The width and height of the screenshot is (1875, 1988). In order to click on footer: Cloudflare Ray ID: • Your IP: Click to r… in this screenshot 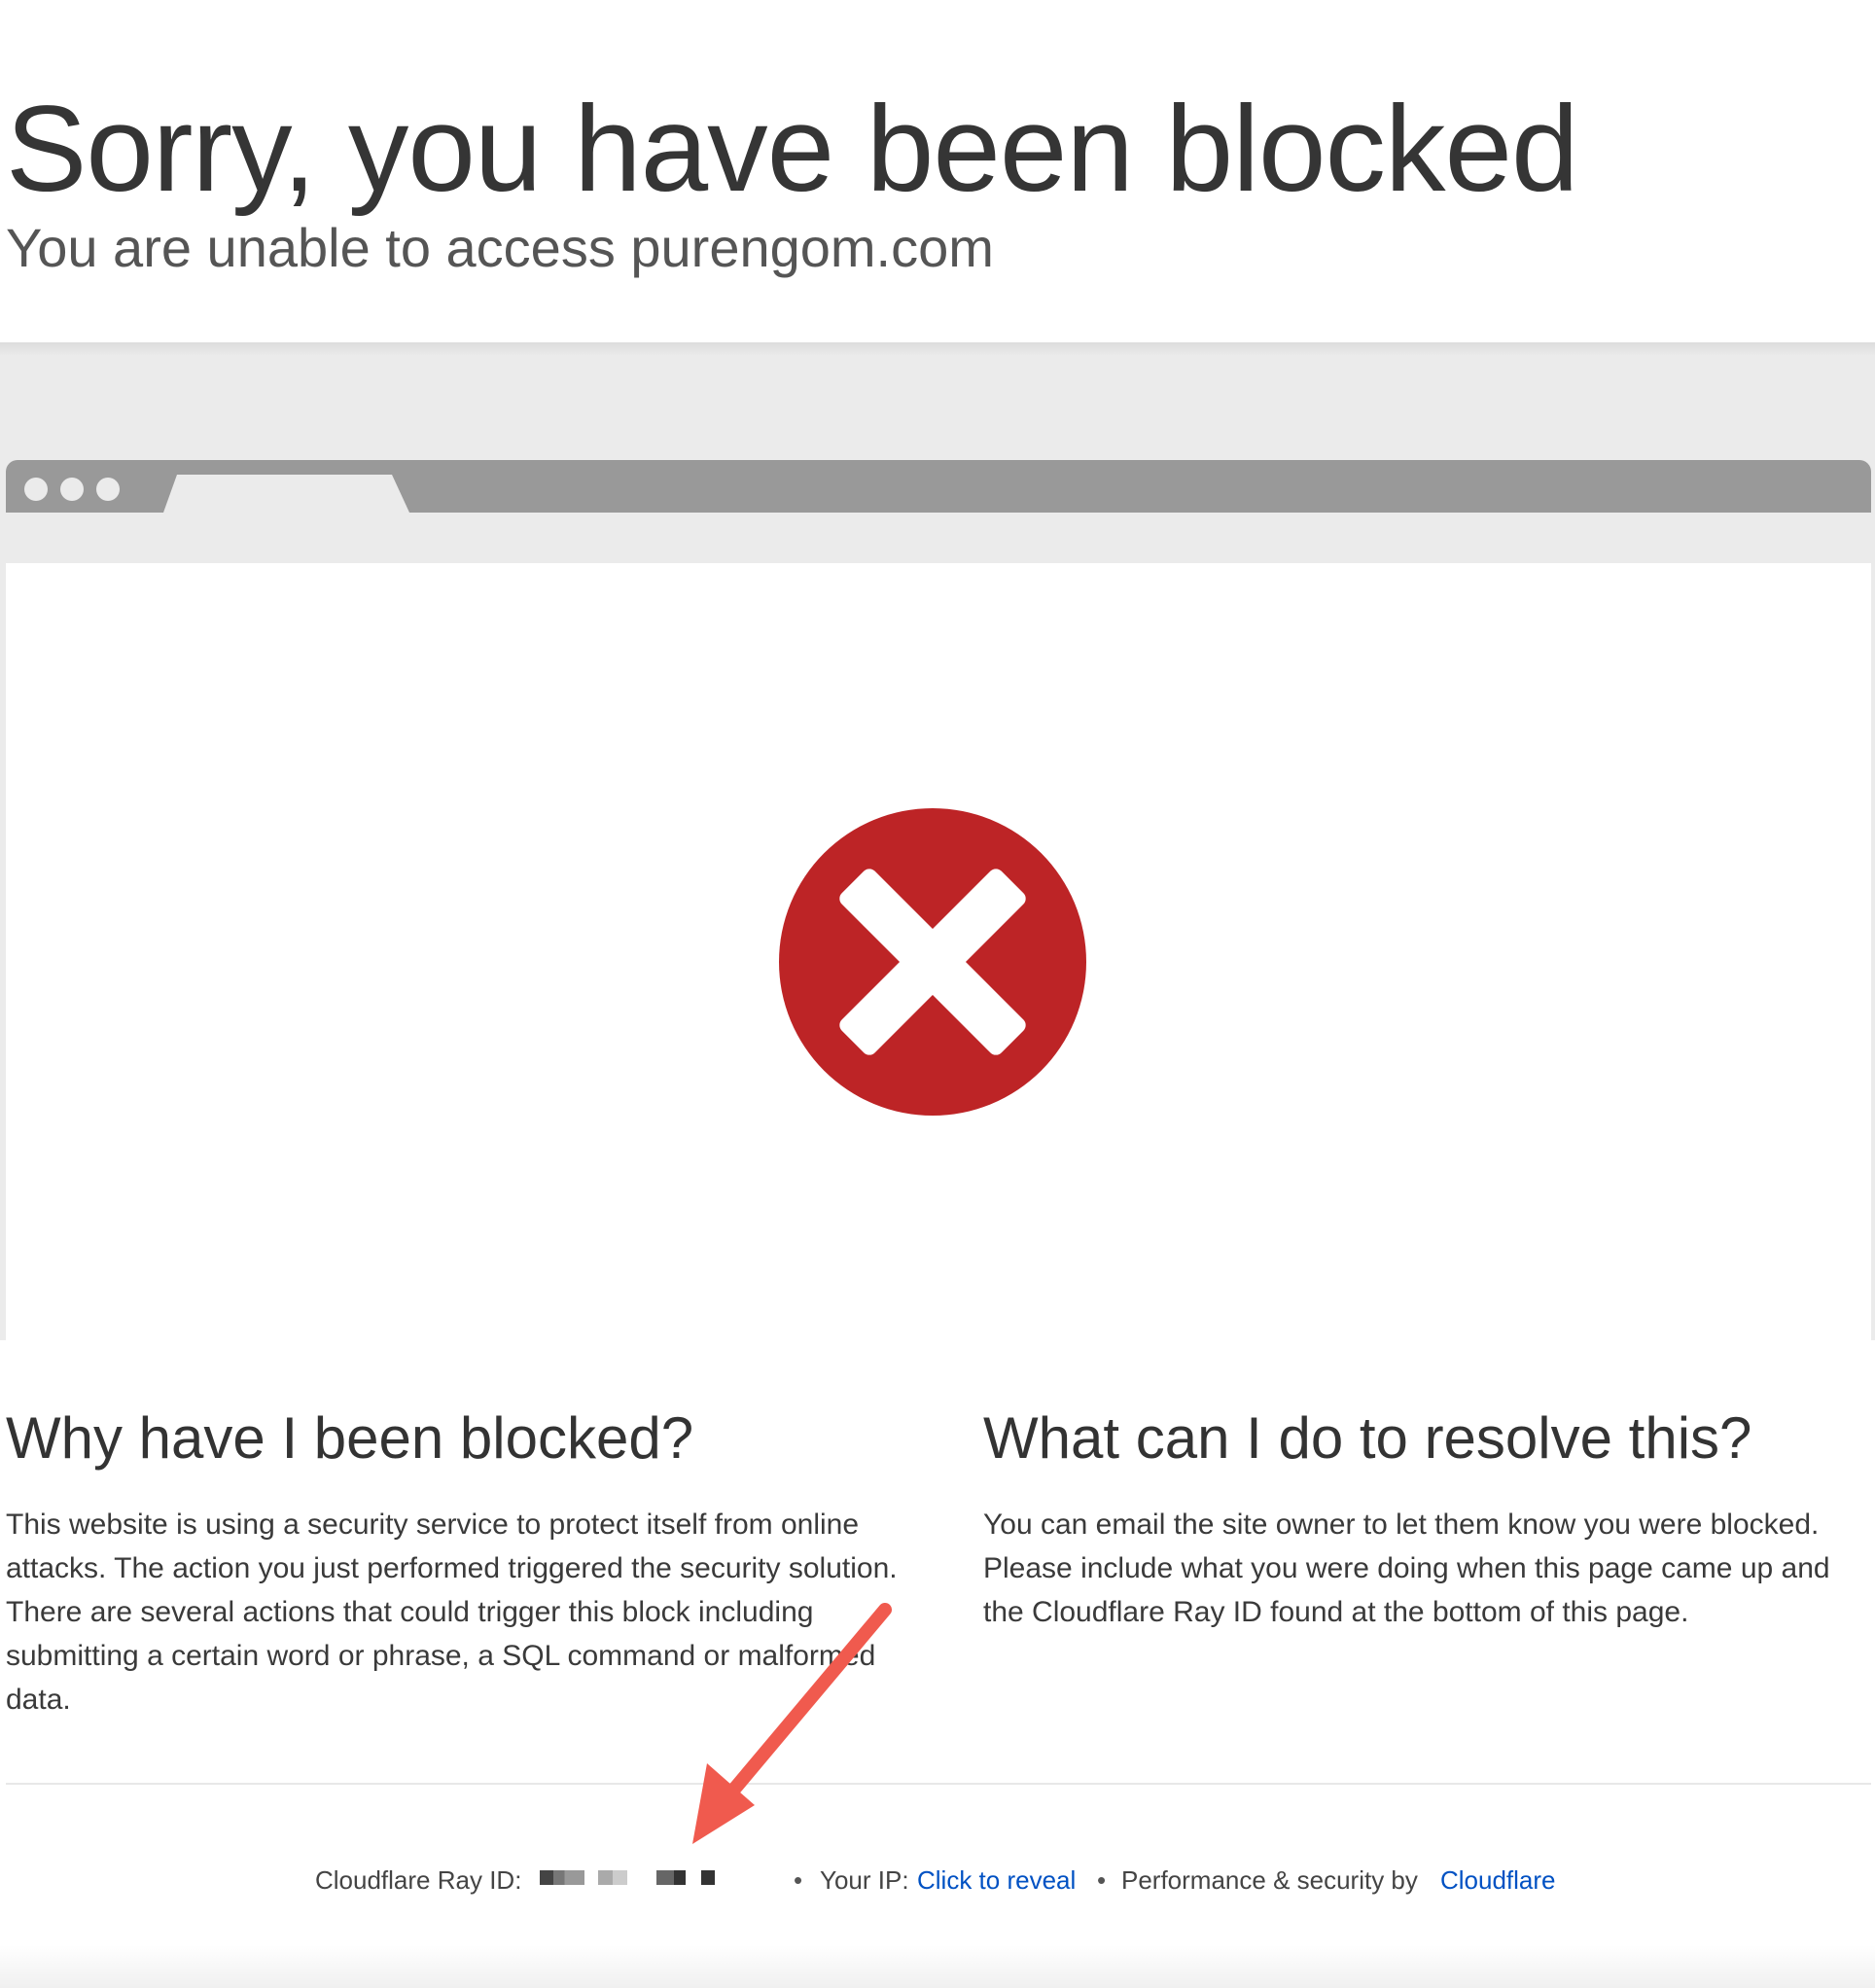, I will do `click(937, 1881)`.